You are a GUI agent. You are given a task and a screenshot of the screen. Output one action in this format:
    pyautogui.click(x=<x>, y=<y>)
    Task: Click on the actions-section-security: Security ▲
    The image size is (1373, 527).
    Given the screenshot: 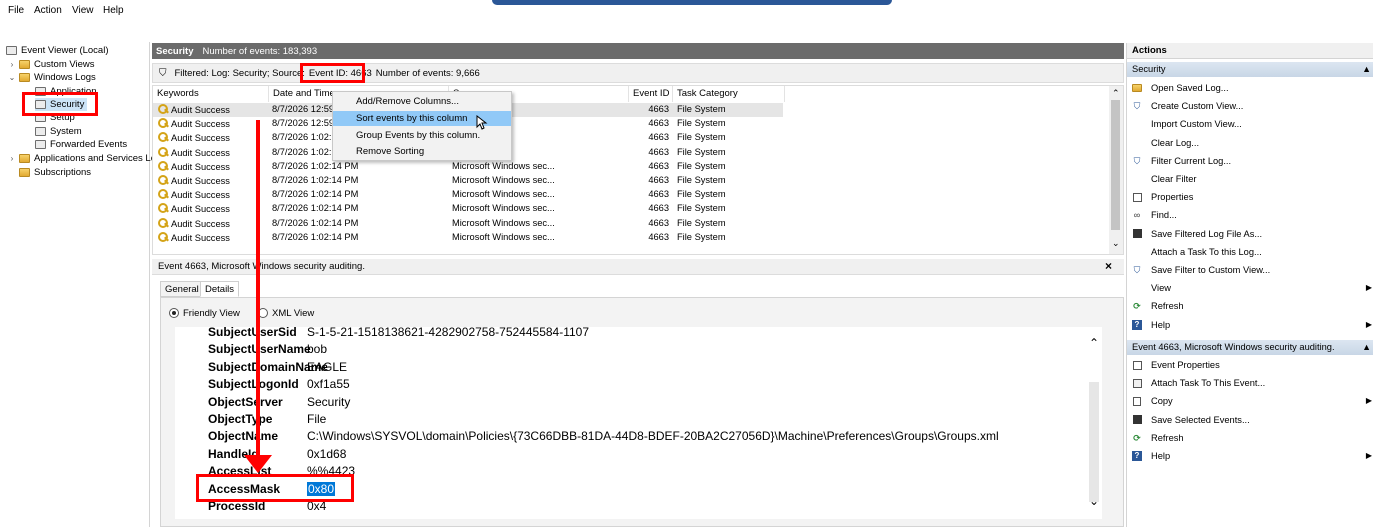 What is the action you would take?
    pyautogui.click(x=1250, y=69)
    